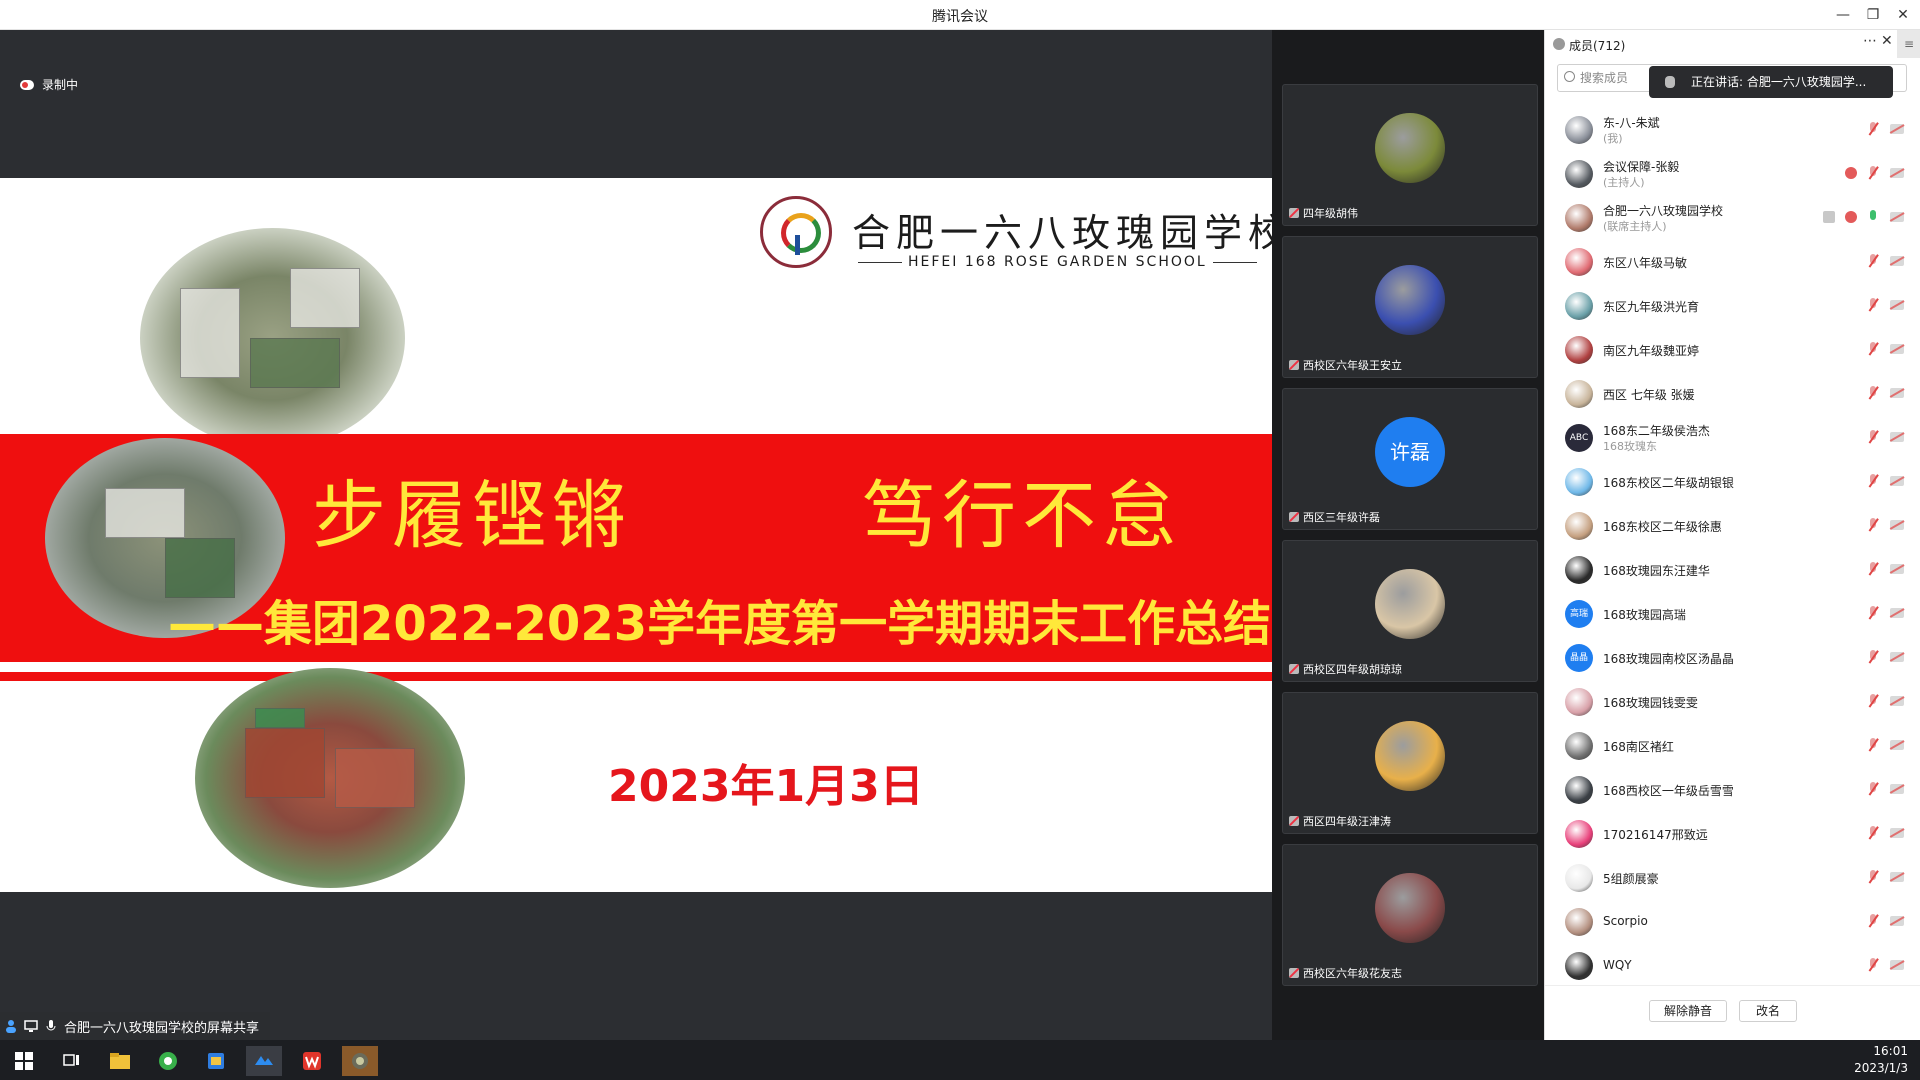 The width and height of the screenshot is (1920, 1080). Describe the element at coordinates (1732, 1012) in the screenshot. I see `members-panel-footer: 解除静音 改名` at that location.